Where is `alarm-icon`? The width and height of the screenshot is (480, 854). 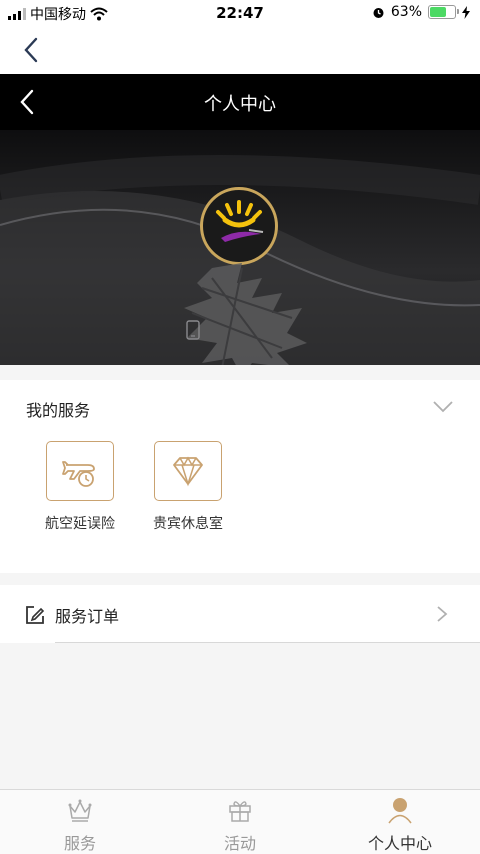 alarm-icon is located at coordinates (378, 12).